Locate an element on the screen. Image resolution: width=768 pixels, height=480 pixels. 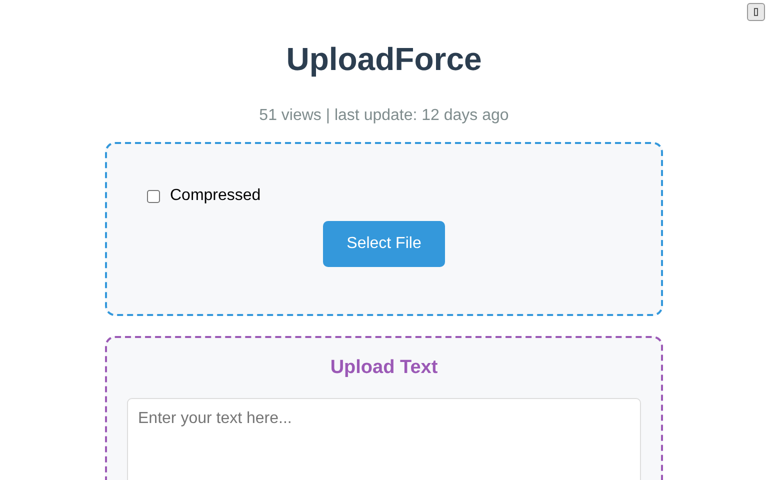
page-stats: 51 views | last update: 12 days ago is located at coordinates (384, 116).